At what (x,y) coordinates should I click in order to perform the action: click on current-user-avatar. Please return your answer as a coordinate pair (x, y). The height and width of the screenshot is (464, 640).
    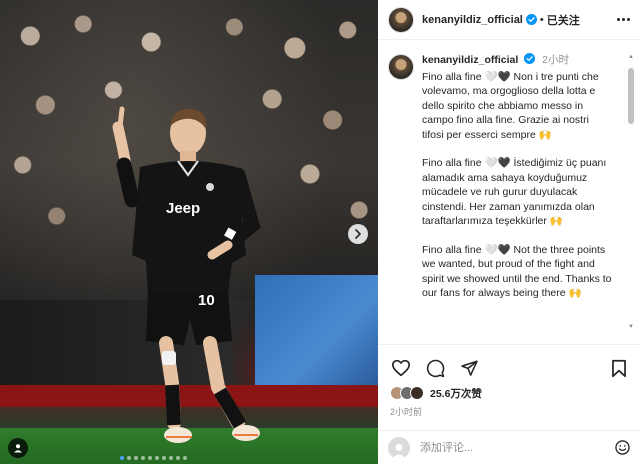
    Looking at the image, I should click on (399, 447).